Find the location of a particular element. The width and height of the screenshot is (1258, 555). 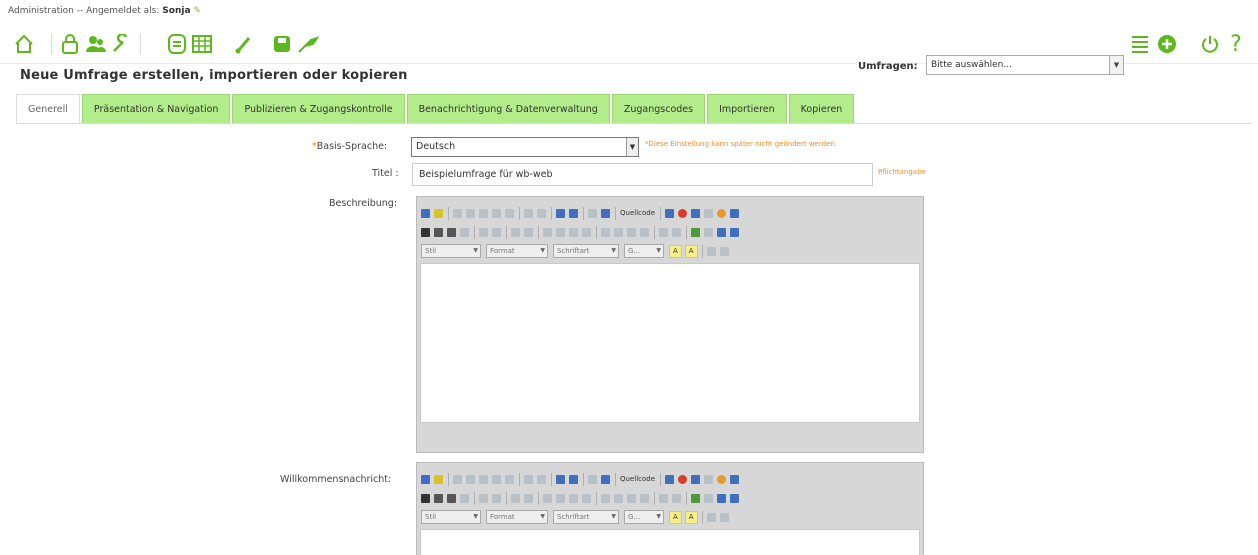

unlink-icon is located at coordinates (708, 232).